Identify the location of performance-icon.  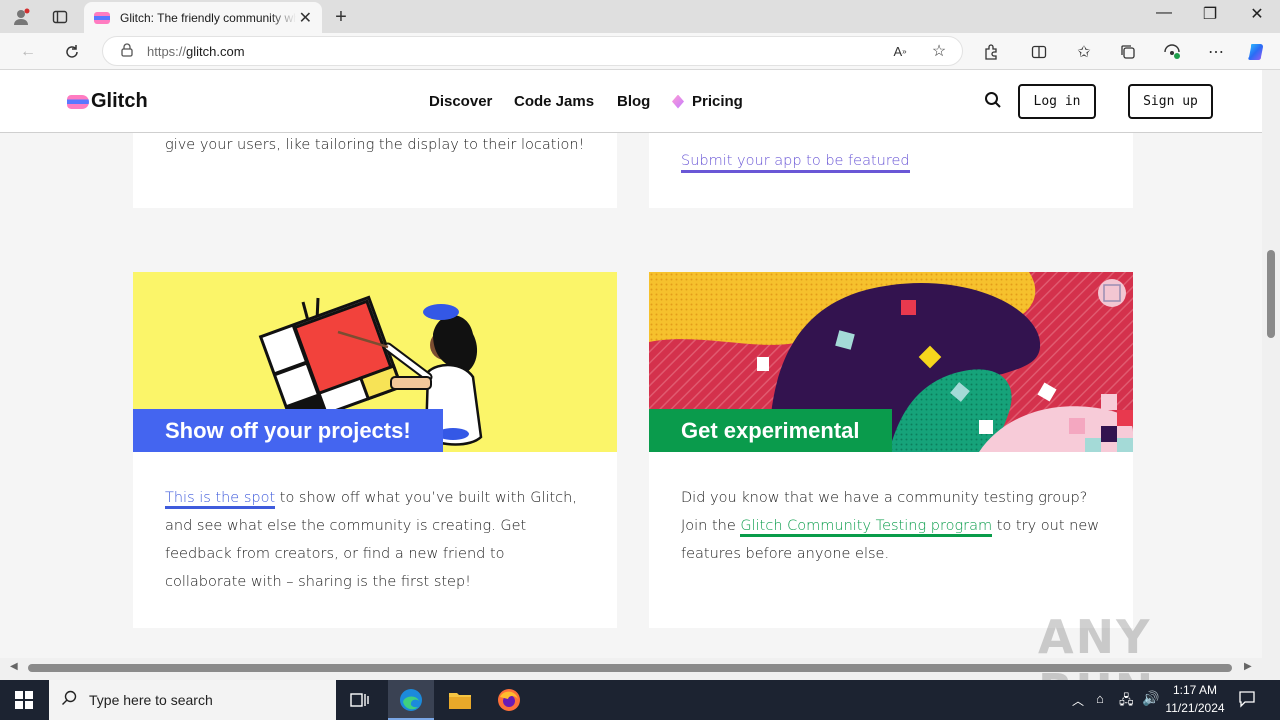
(1172, 52).